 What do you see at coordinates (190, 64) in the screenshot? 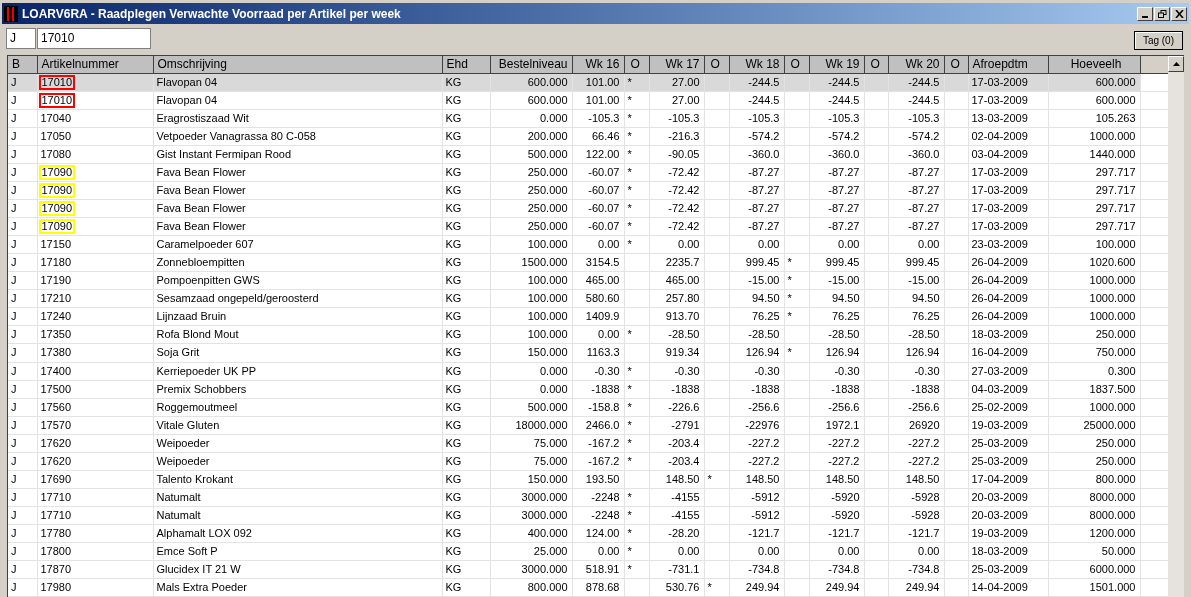
I see `column-header: Omschrijving` at bounding box center [190, 64].